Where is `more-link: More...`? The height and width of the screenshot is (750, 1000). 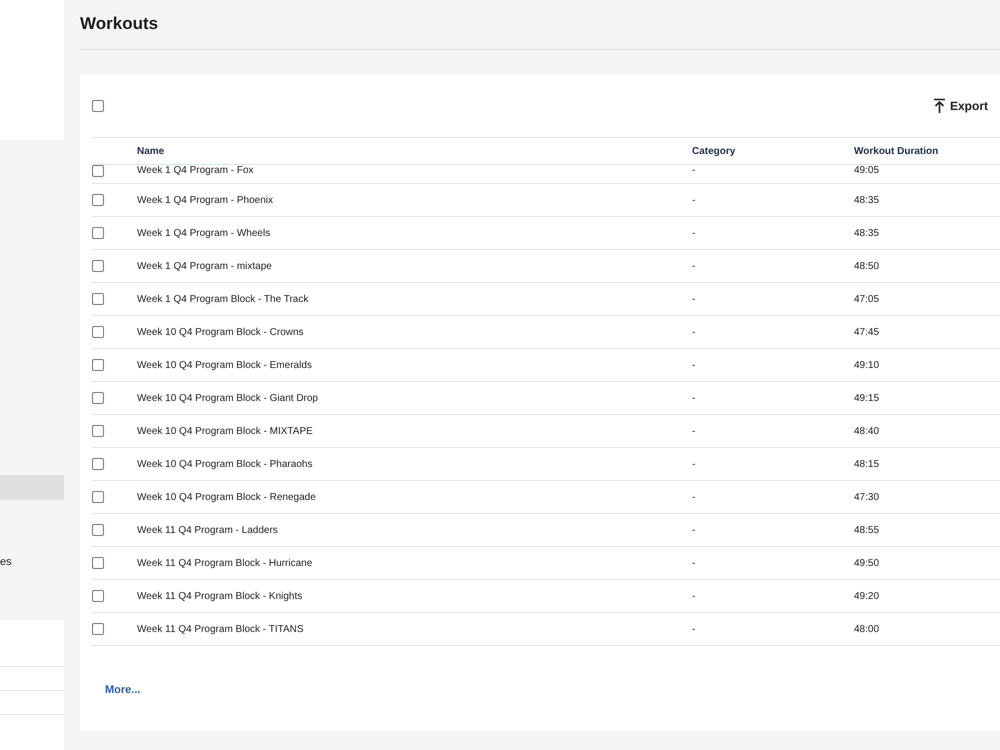 more-link: More... is located at coordinates (122, 690).